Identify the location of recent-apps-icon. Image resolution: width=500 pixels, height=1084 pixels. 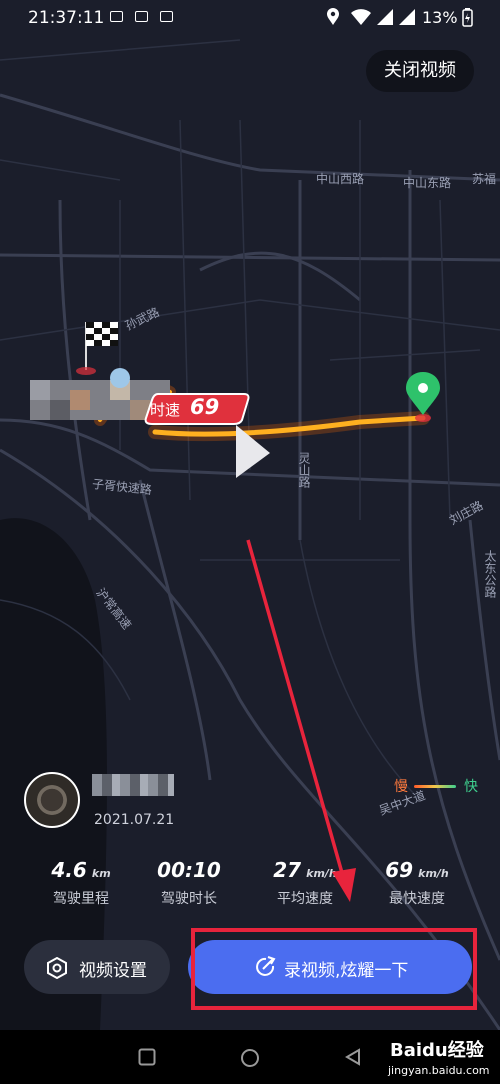
(147, 1057).